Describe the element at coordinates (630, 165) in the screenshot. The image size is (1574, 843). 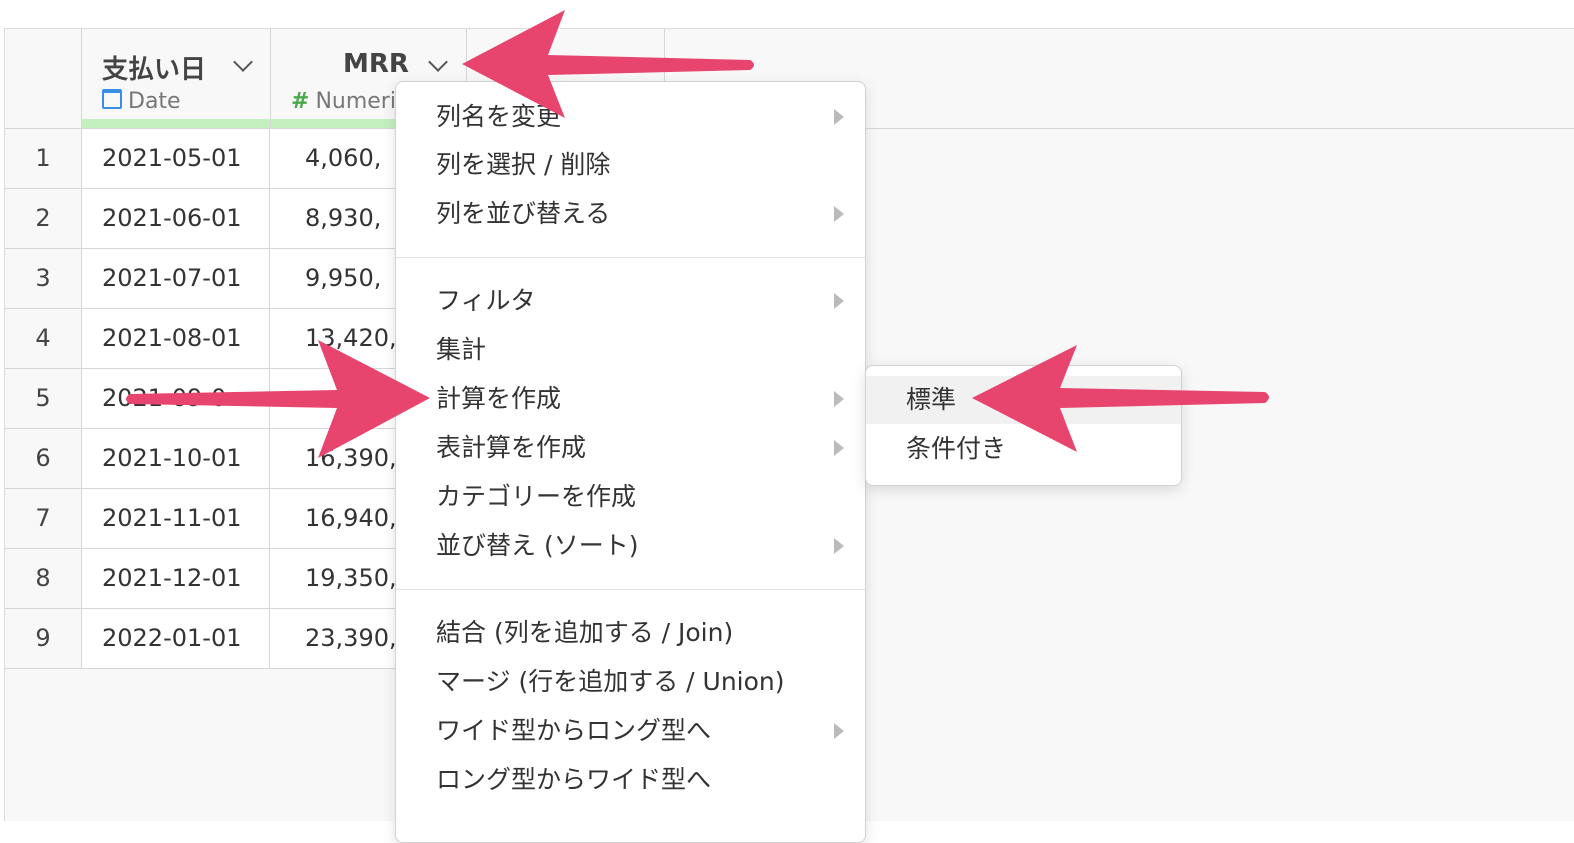
I see `menu-item-select-delete-columns: 列を選択 / 削除` at that location.